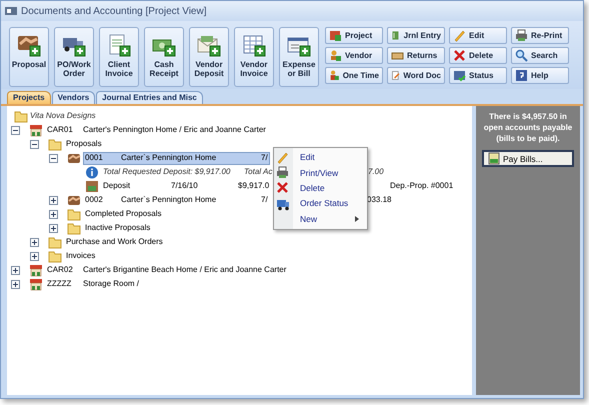 This screenshot has width=589, height=405. I want to click on menu-item: Delete, so click(320, 188).